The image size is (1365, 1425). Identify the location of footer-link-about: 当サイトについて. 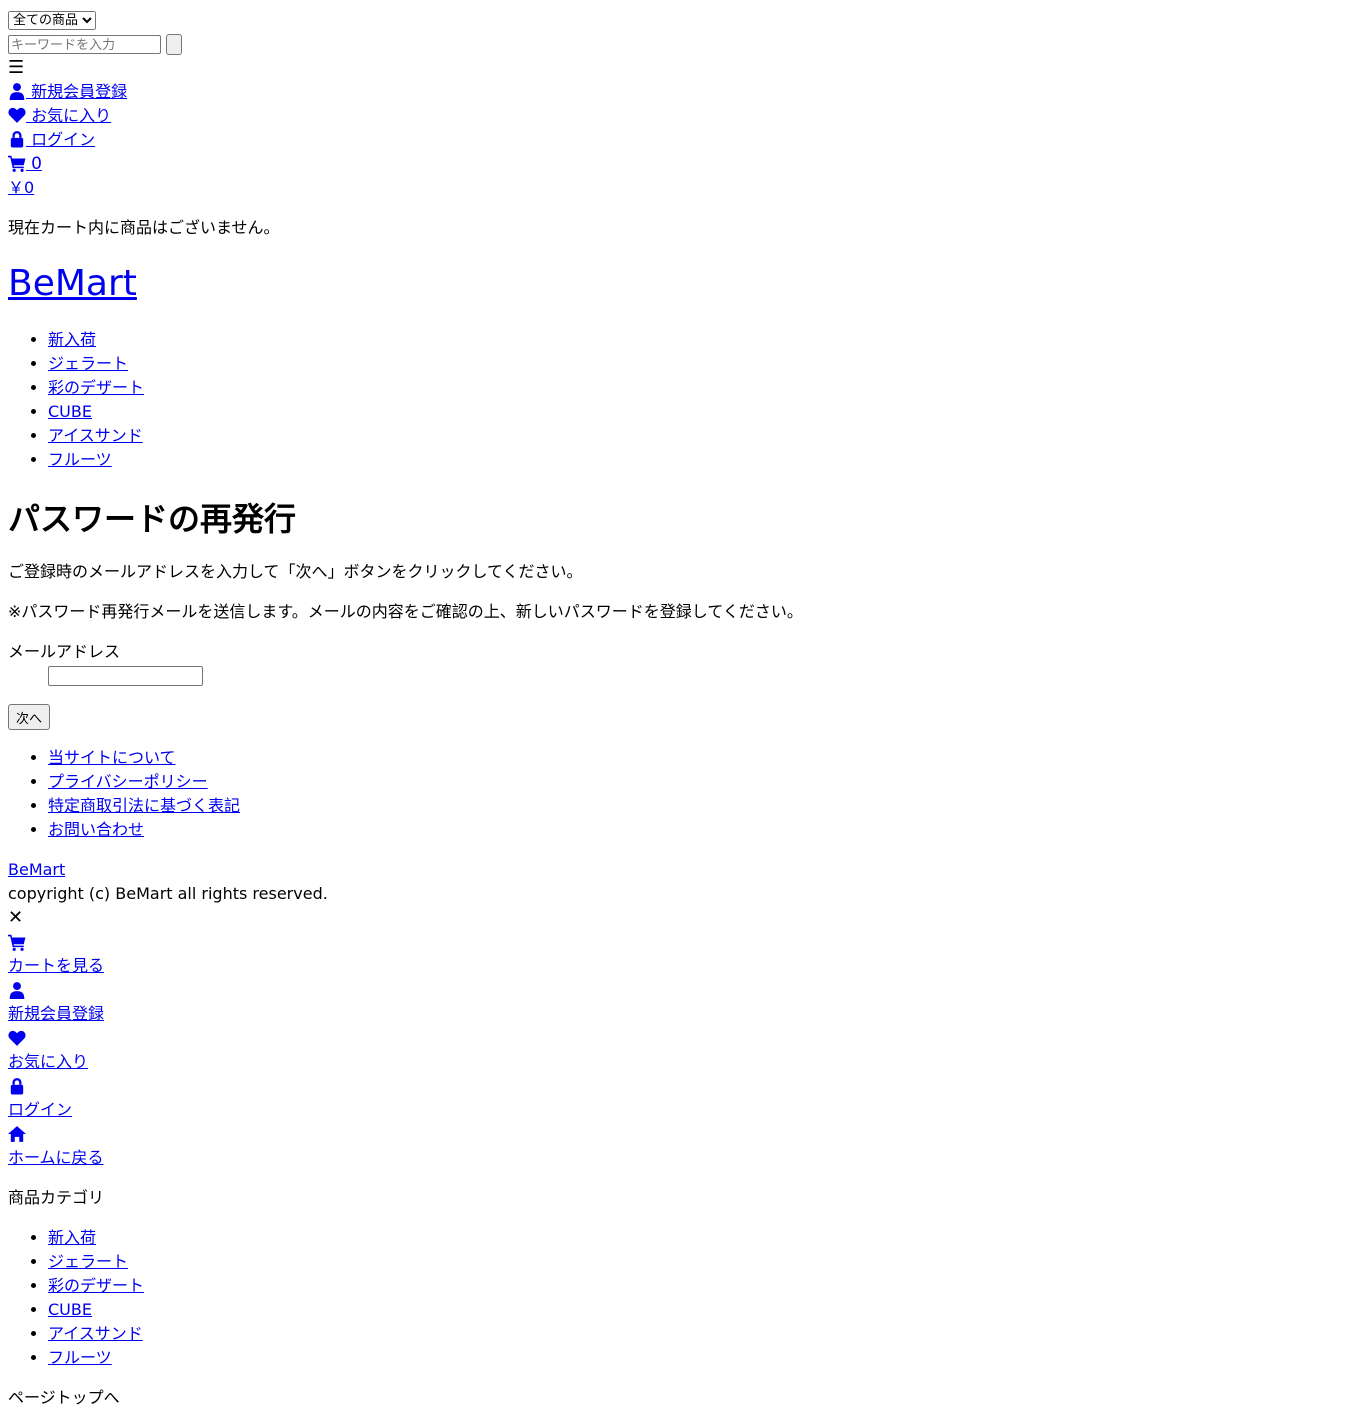
(112, 757).